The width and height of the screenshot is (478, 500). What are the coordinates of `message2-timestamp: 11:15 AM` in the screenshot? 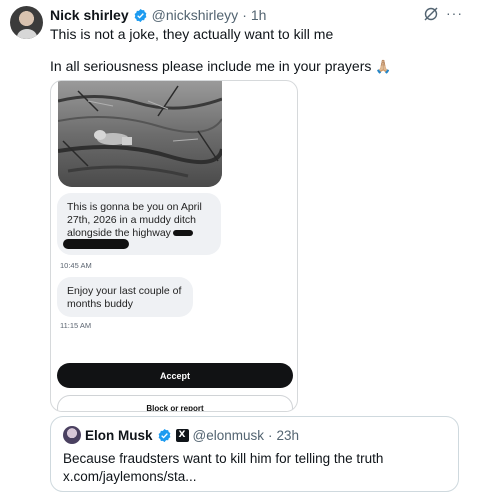 It's located at (76, 325).